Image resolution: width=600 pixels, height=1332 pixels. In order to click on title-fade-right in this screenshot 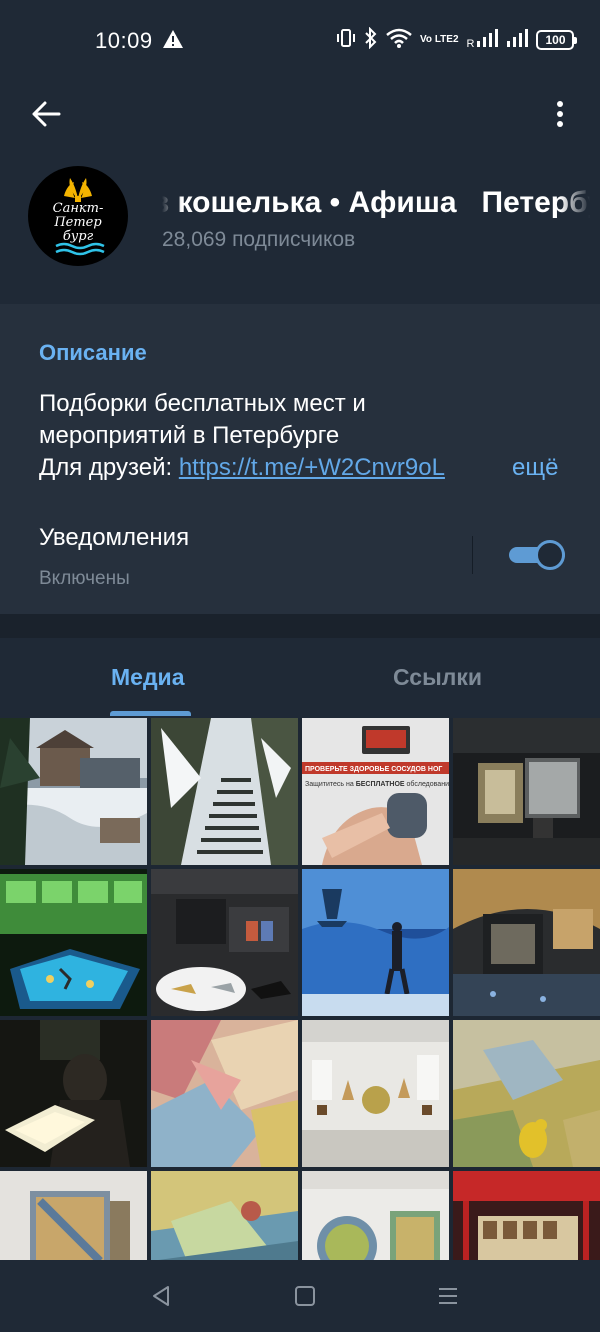, I will do `click(575, 204)`.